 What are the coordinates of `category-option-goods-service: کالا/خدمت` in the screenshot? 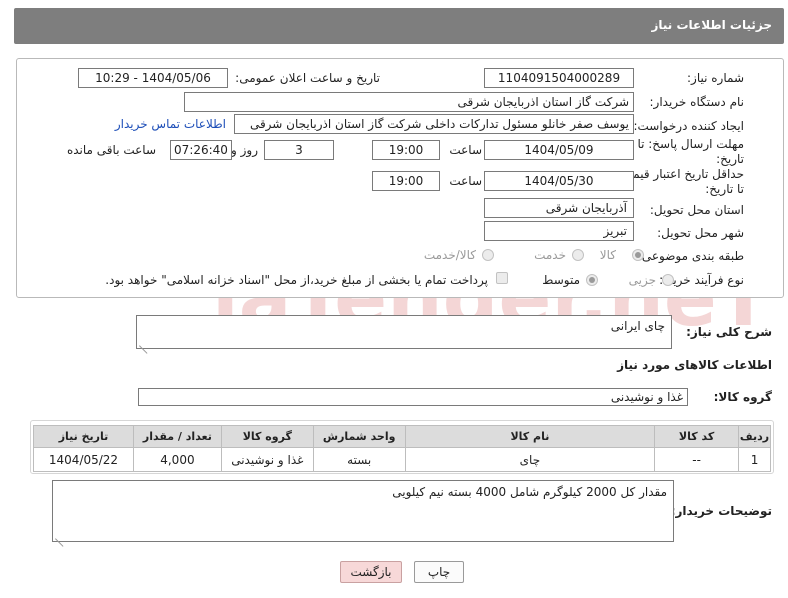 It's located at (449, 255).